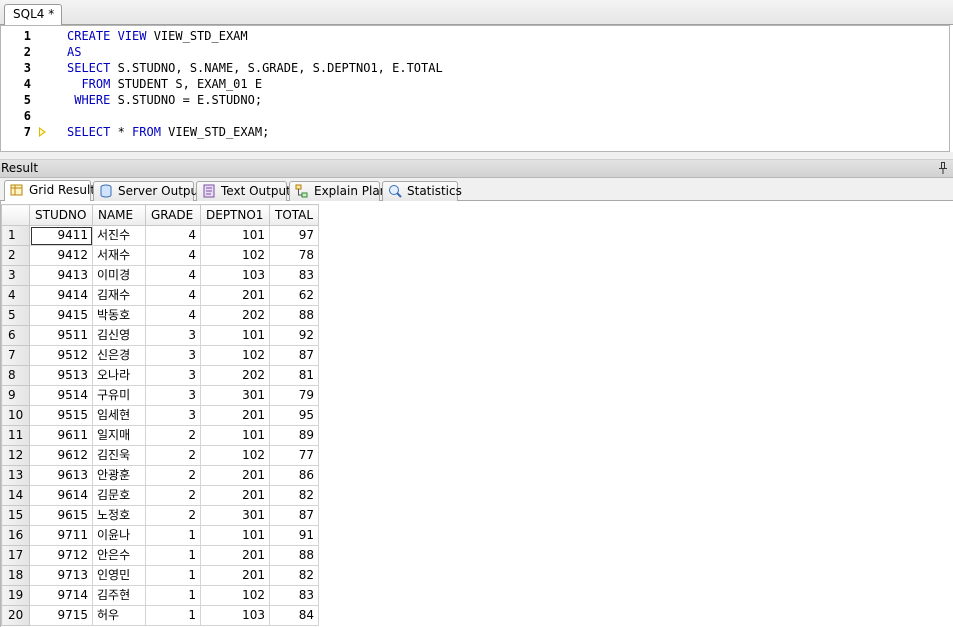 Image resolution: width=953 pixels, height=627 pixels. I want to click on table-row: 4 9414 김재수 4 201 62, so click(160, 295).